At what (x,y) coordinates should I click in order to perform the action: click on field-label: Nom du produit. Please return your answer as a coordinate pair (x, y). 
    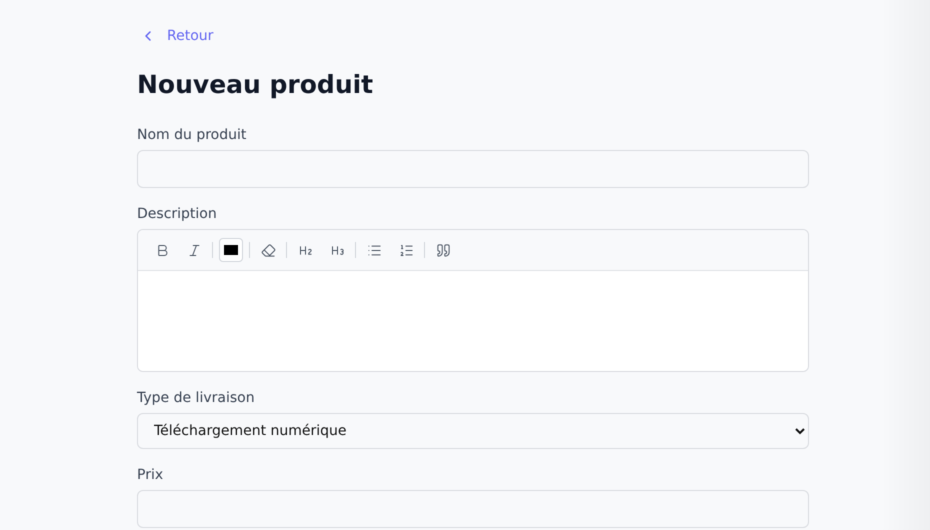
    Looking at the image, I should click on (192, 135).